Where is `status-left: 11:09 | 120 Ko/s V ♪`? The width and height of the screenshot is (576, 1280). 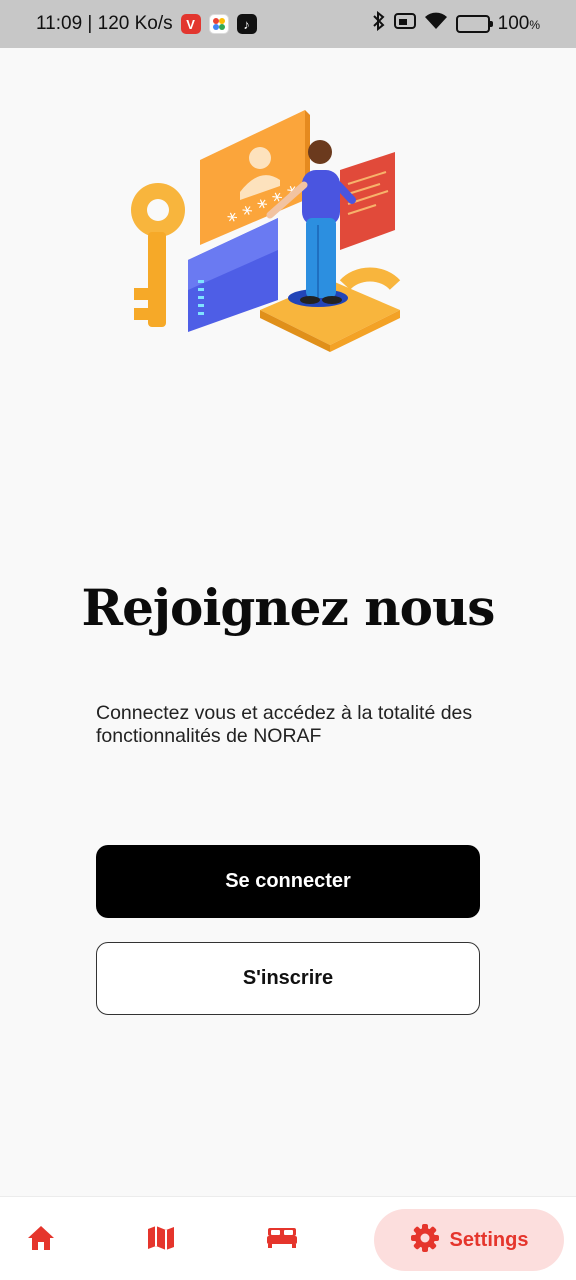 status-left: 11:09 | 120 Ko/s V ♪ is located at coordinates (146, 24).